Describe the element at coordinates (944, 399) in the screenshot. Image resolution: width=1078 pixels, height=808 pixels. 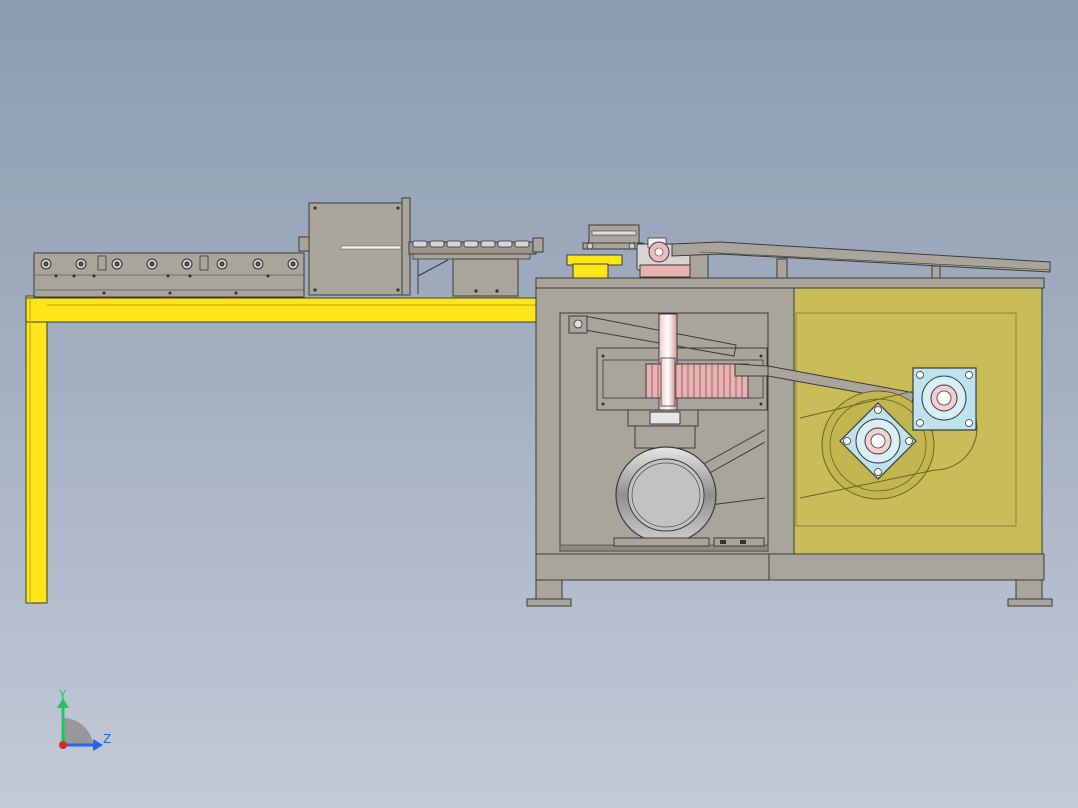
I see `flange-bearing-icon` at that location.